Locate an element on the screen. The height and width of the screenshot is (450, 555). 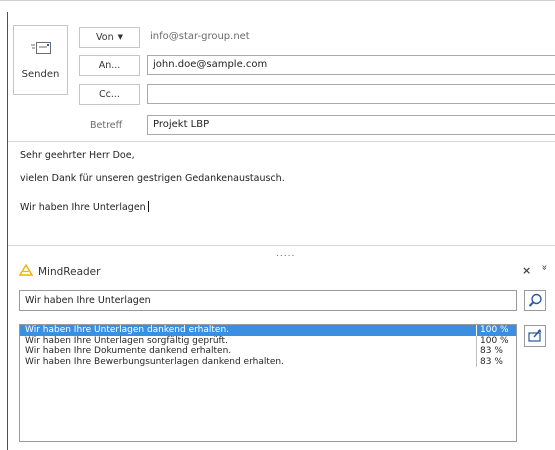
to-field: john.doe@sample.com is located at coordinates (351, 65).